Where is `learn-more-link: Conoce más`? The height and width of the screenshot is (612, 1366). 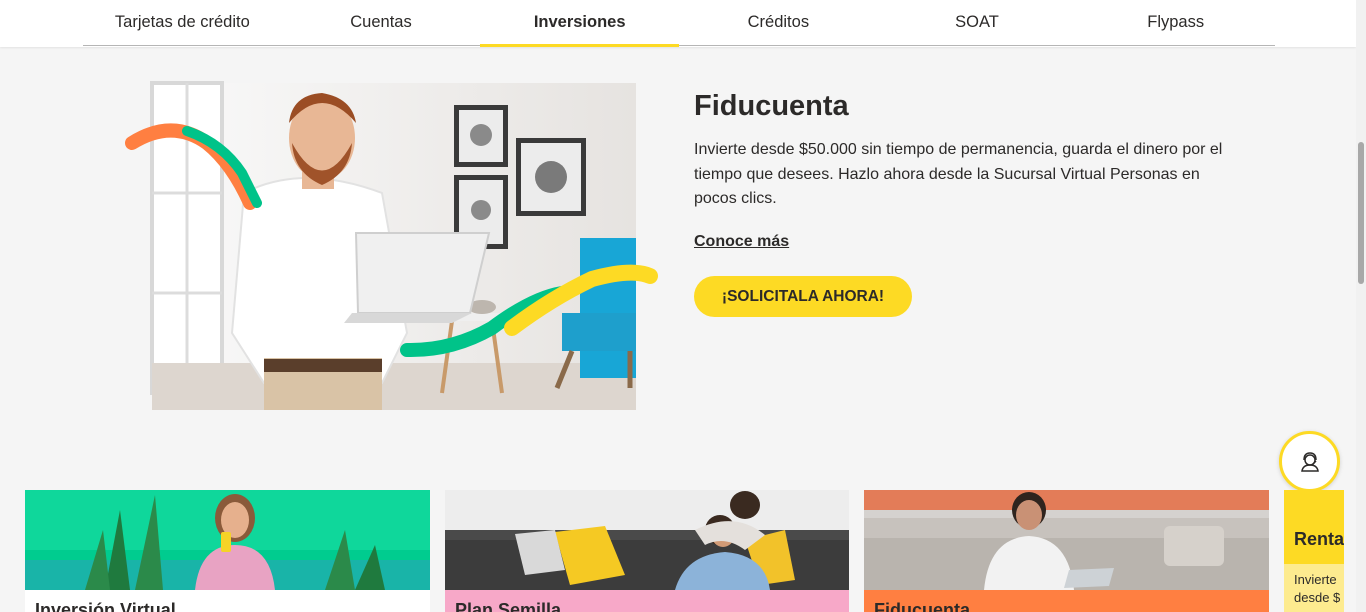
learn-more-link: Conoce más is located at coordinates (741, 242).